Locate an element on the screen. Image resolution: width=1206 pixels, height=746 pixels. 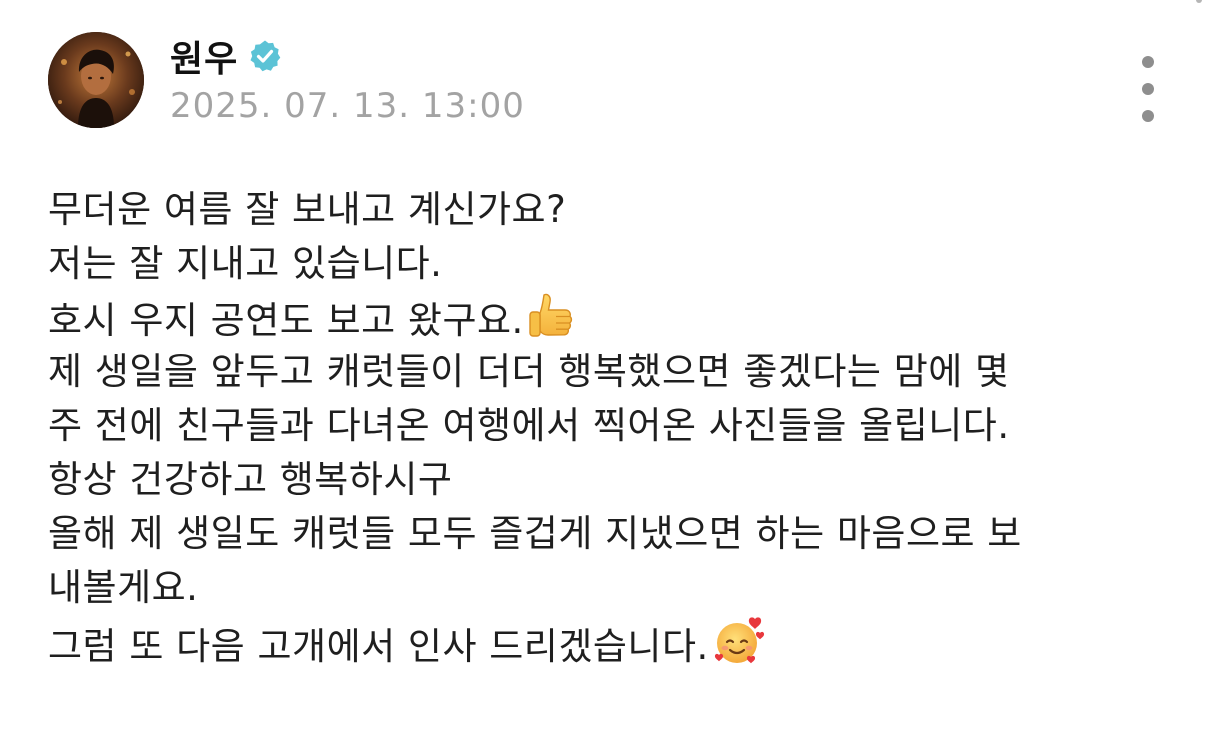
post-line-text: 내볼게요. is located at coordinates (123, 587).